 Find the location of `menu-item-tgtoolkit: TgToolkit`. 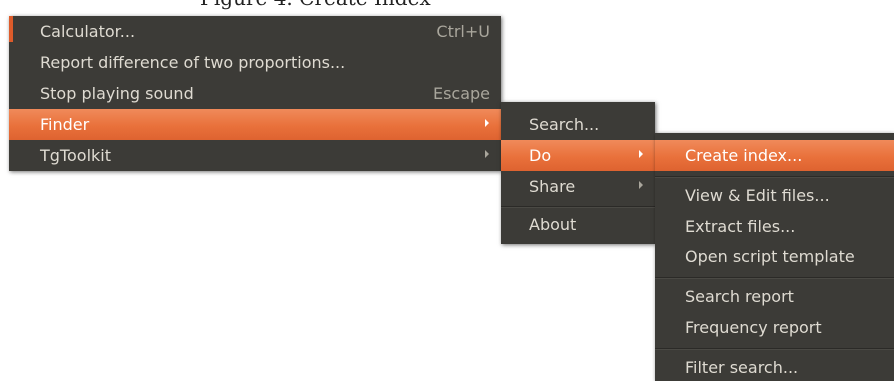

menu-item-tgtoolkit: TgToolkit is located at coordinates (255, 155).